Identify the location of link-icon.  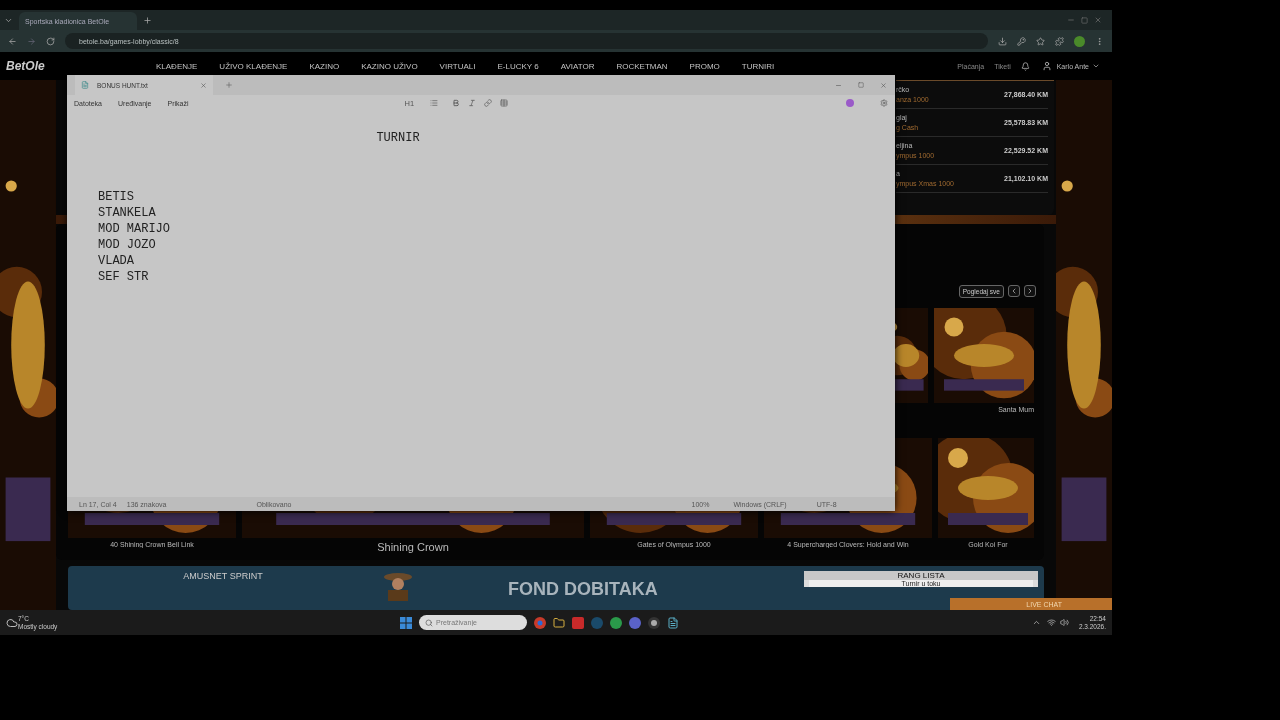
(488, 103).